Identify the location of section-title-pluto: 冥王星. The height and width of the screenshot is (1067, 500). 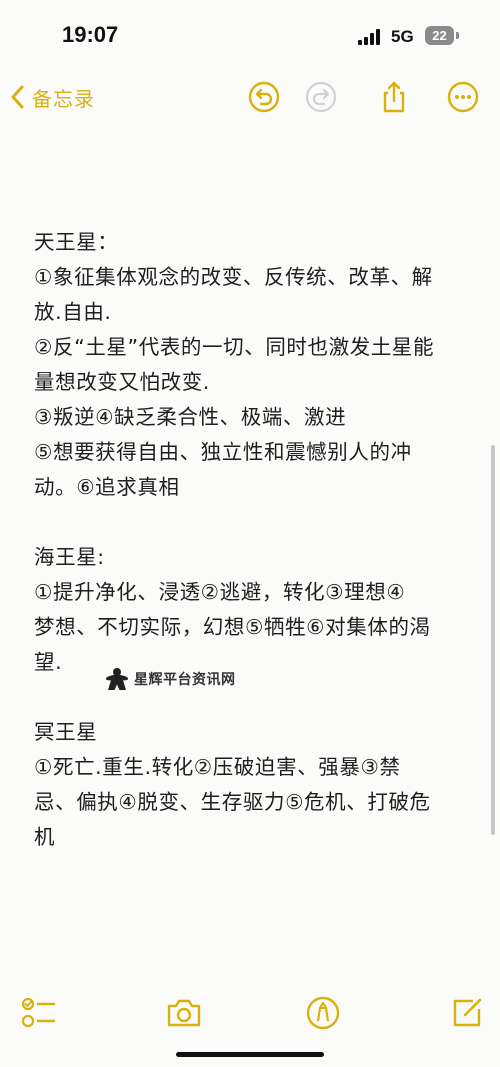
(66, 732).